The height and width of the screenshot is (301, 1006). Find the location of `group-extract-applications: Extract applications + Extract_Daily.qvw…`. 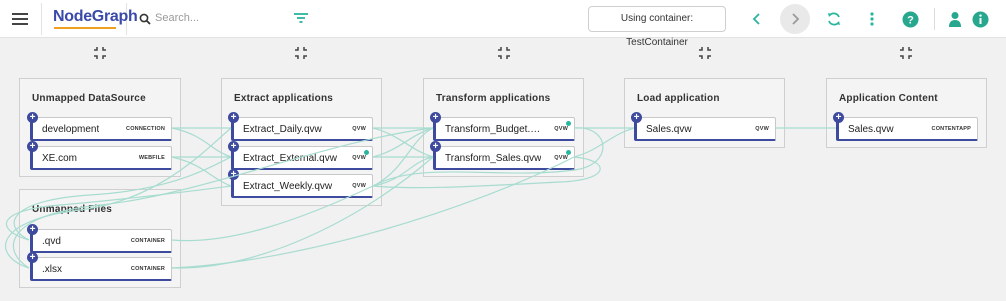

group-extract-applications: Extract applications + Extract_Daily.qvw… is located at coordinates (301, 142).